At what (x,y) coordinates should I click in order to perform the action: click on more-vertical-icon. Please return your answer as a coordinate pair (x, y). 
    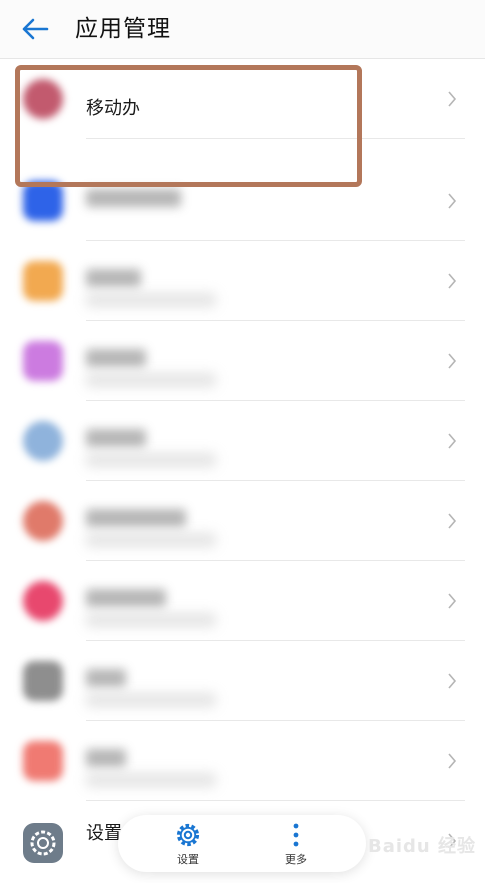
    Looking at the image, I should click on (296, 835).